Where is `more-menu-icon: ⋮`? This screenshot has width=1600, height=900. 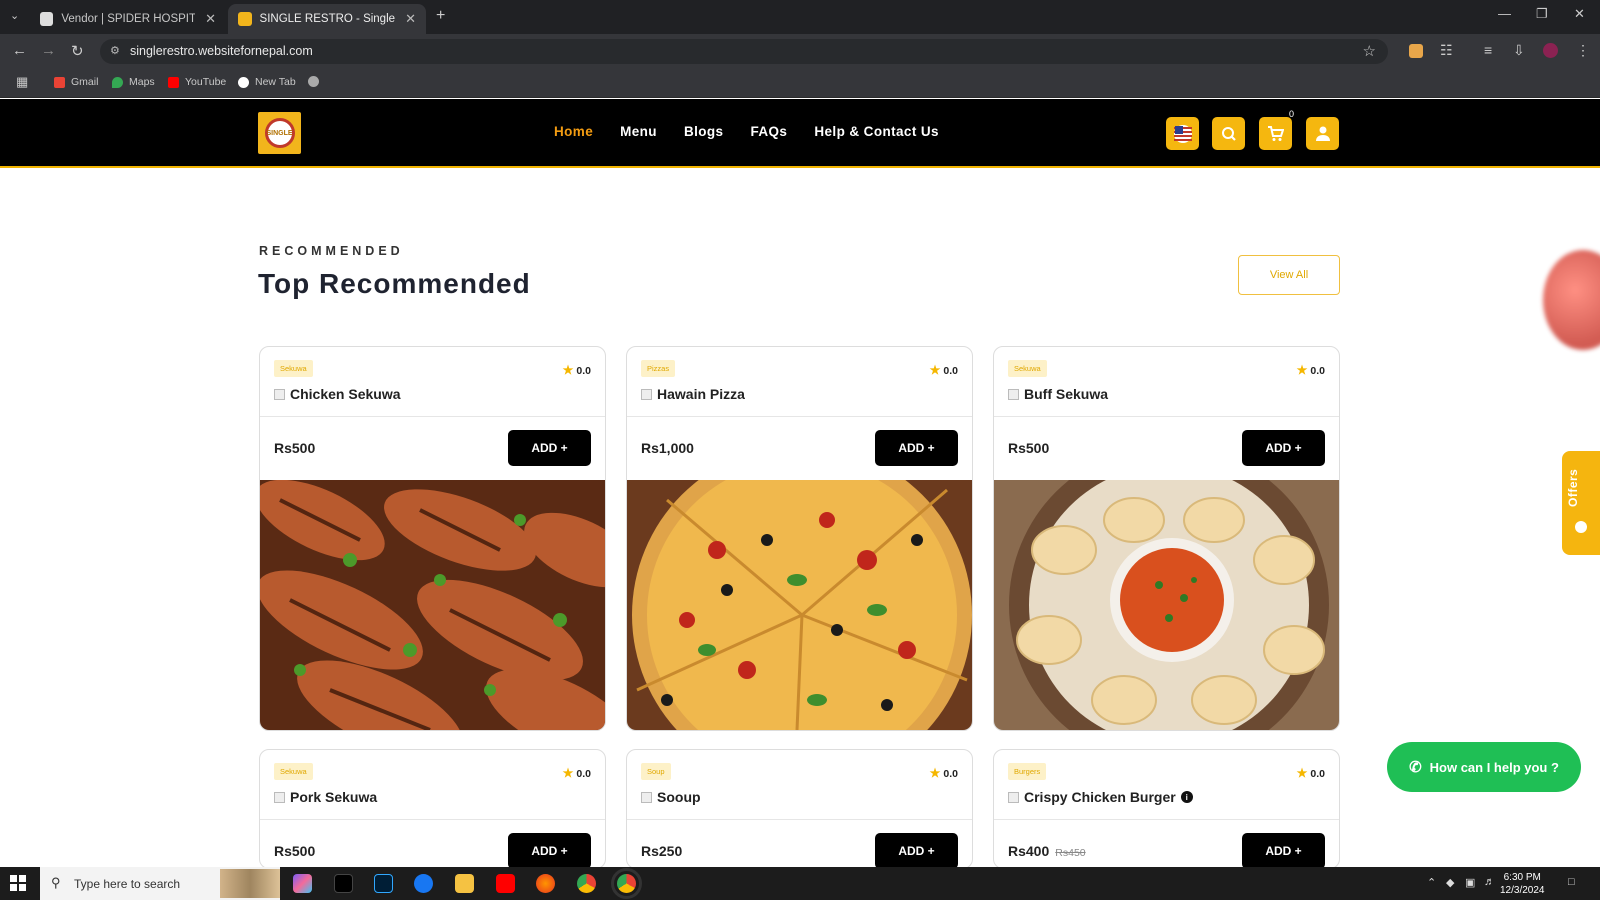 more-menu-icon: ⋮ is located at coordinates (1583, 50).